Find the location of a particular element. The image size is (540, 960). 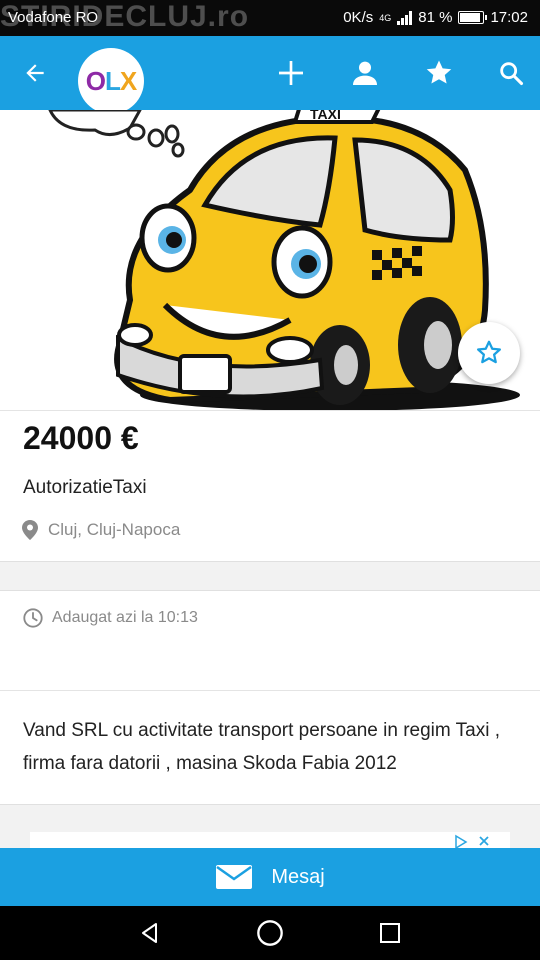

logo-letter-l: L is located at coordinates (113, 80).